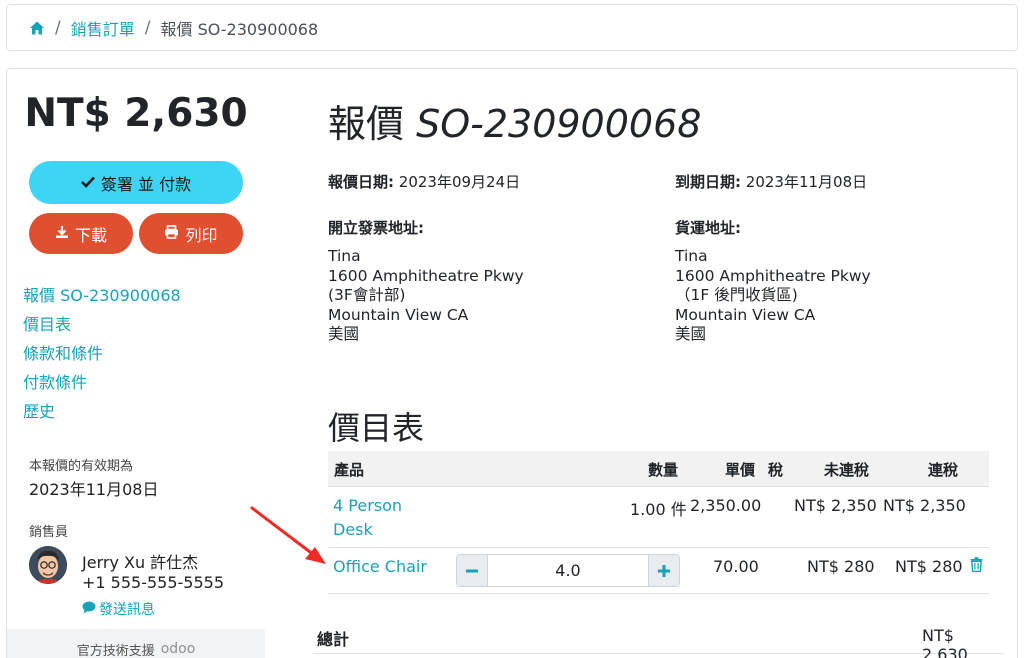  What do you see at coordinates (841, 566) in the screenshot?
I see `untaxed-value: NT$ 280` at bounding box center [841, 566].